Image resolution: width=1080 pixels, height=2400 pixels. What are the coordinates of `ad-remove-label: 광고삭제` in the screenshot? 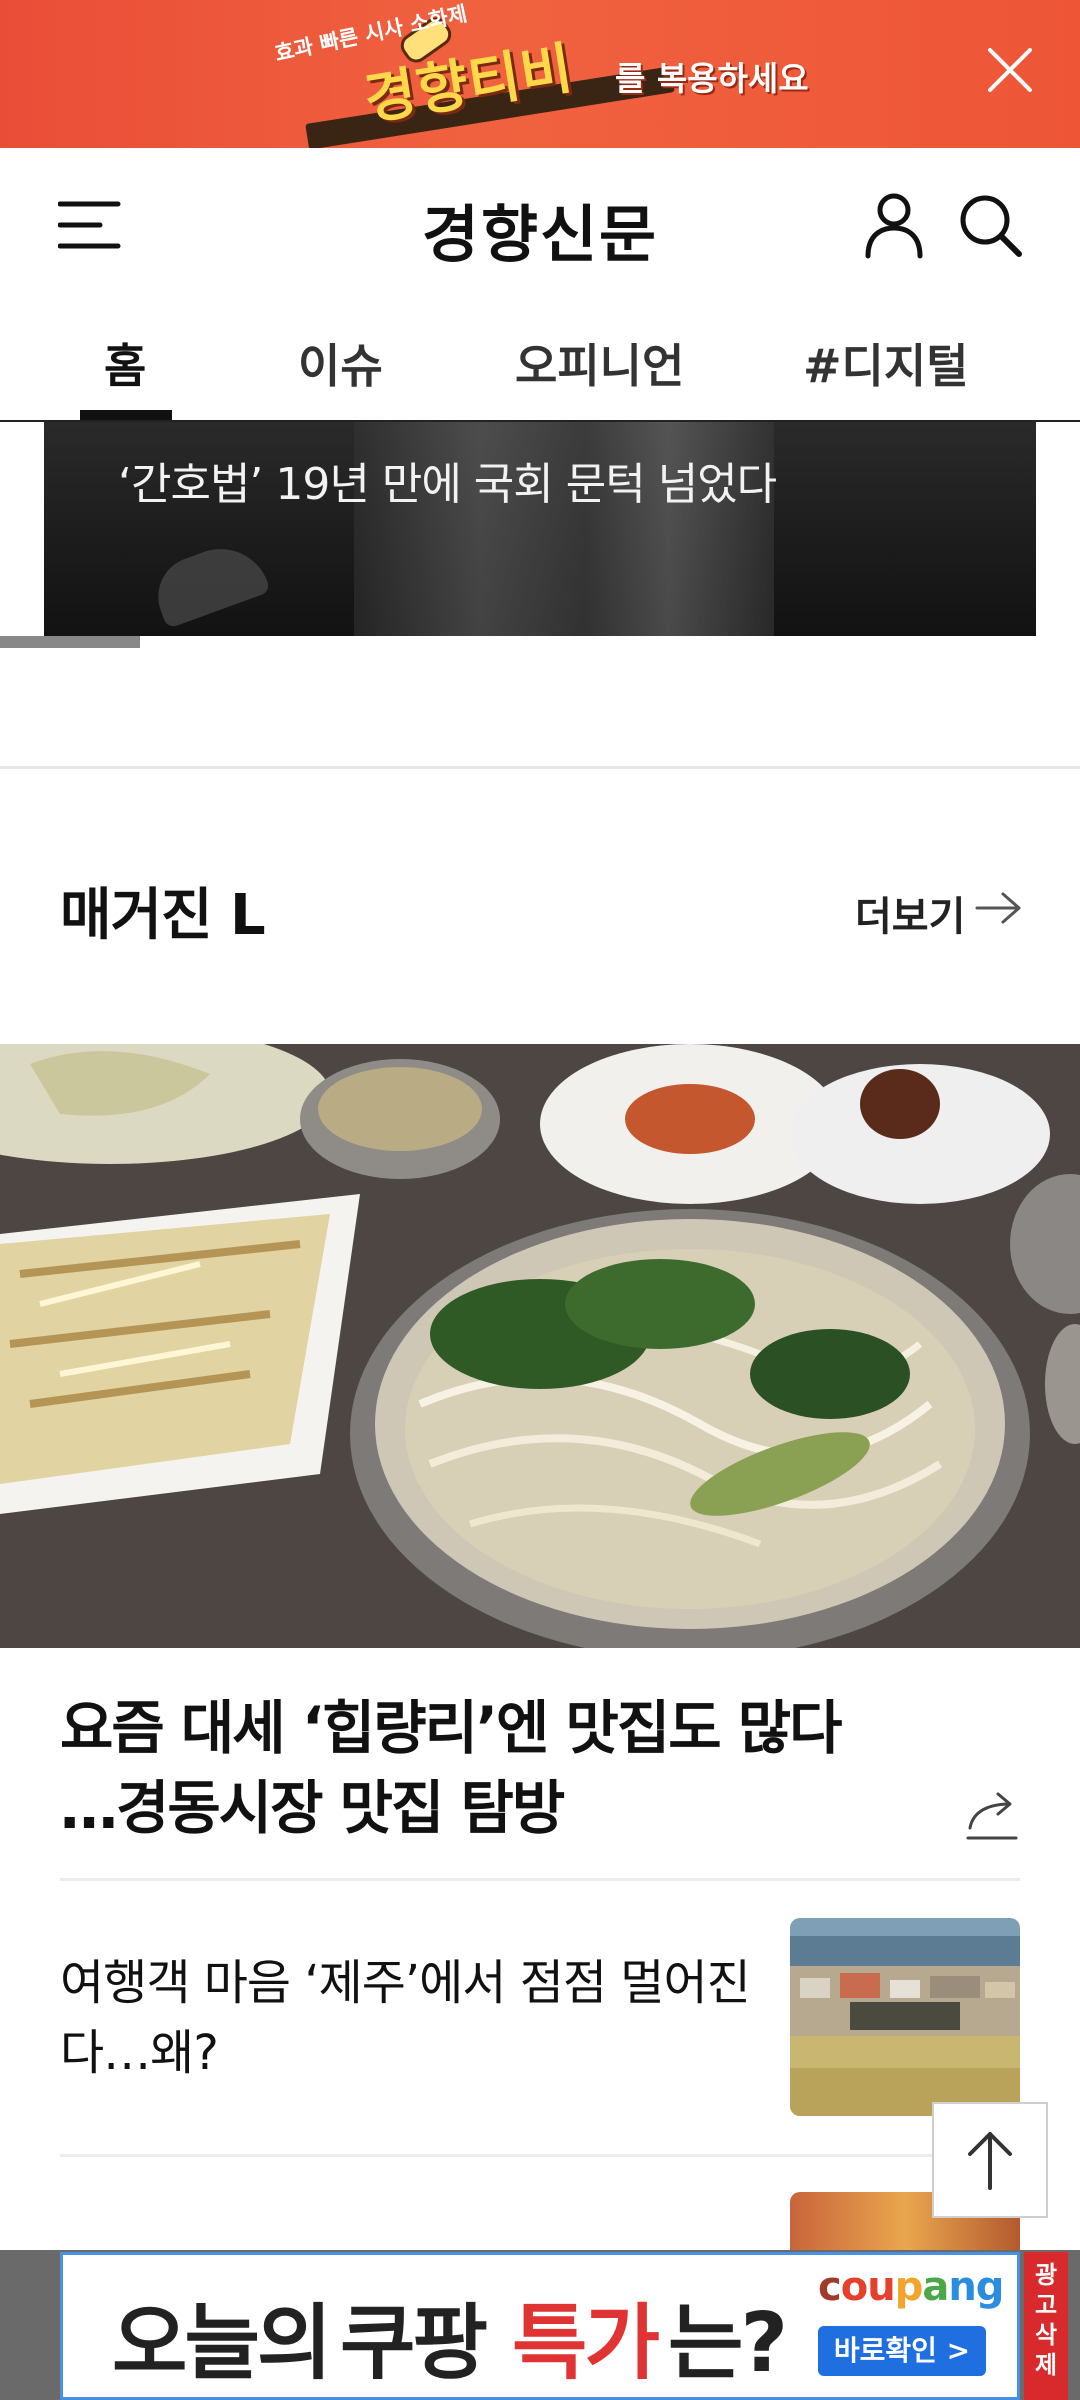 It's located at (1046, 2320).